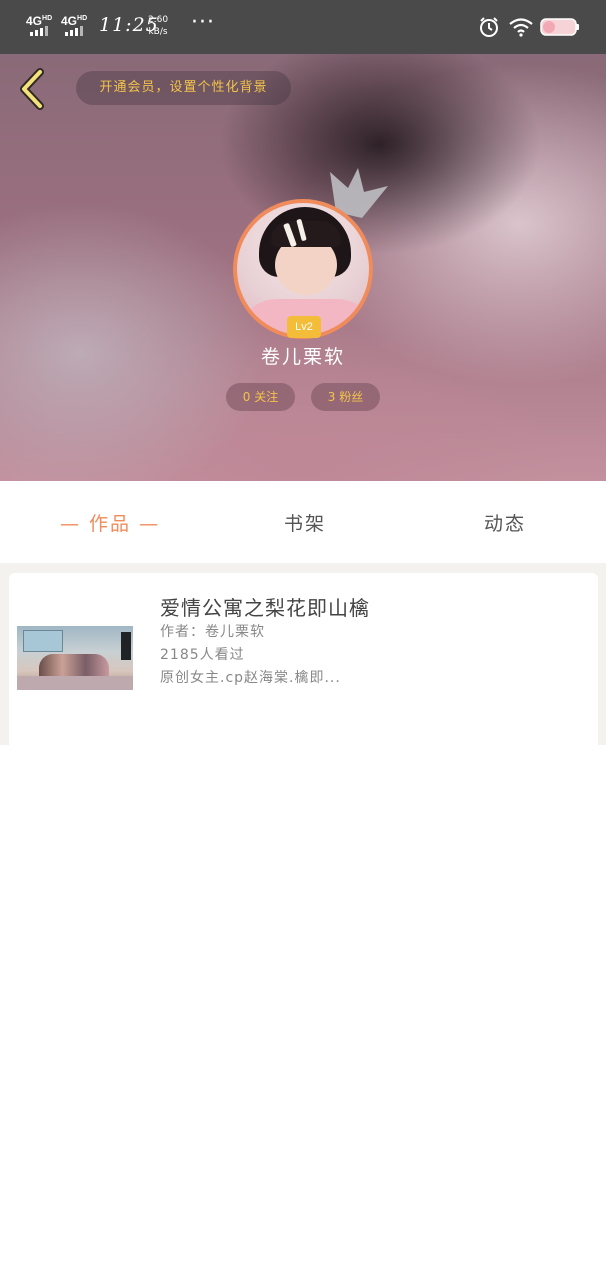 Image resolution: width=606 pixels, height=1280 pixels. I want to click on speed-value: 2.60, so click(158, 20).